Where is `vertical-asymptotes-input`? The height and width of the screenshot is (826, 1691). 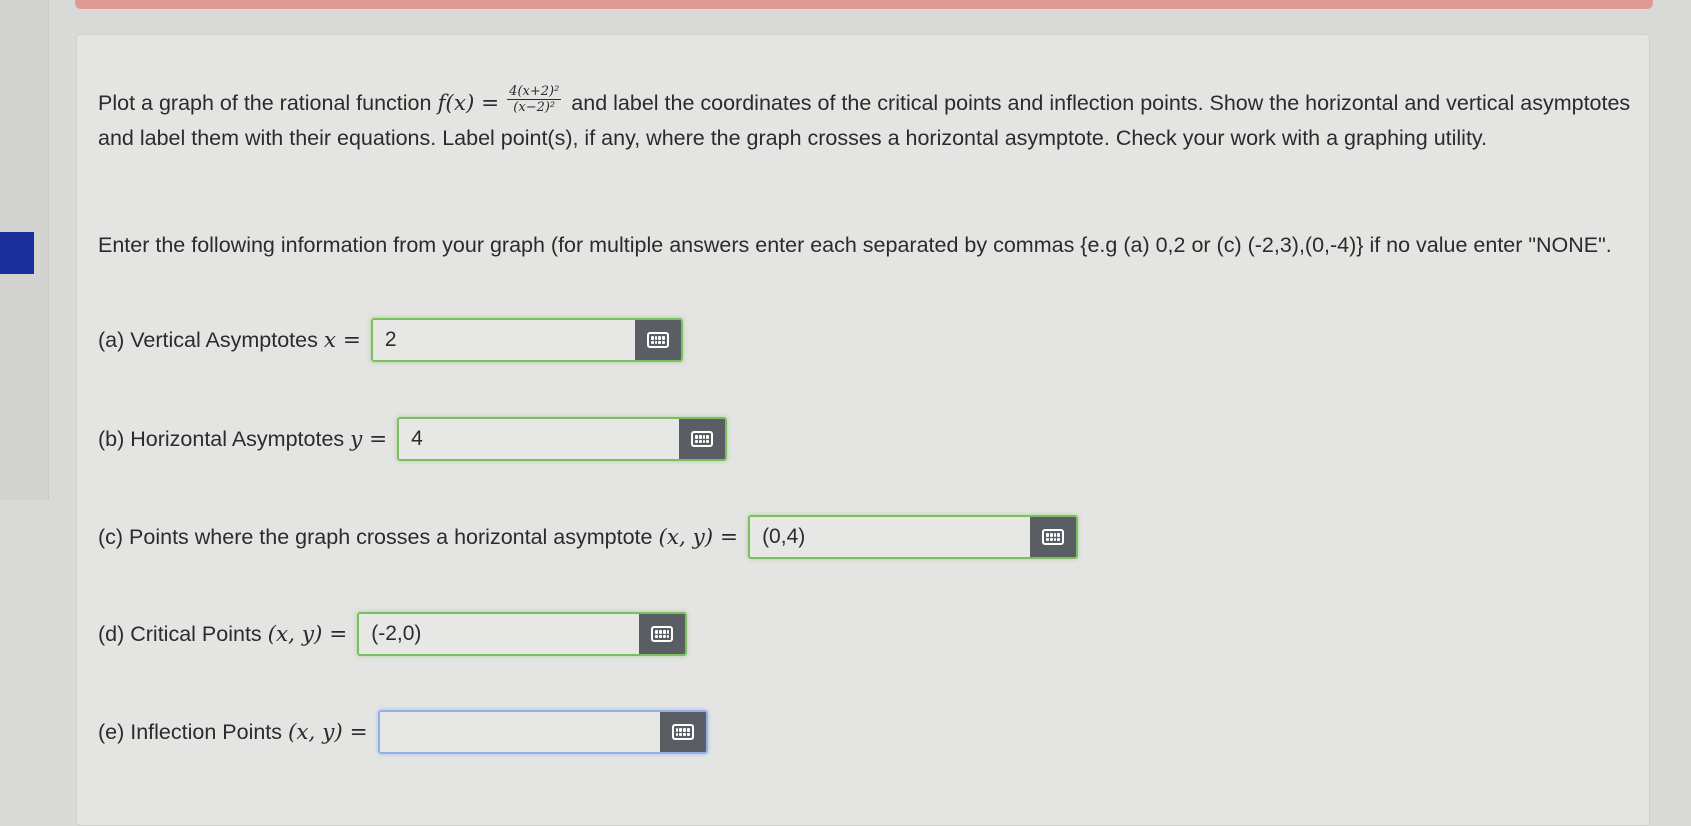 vertical-asymptotes-input is located at coordinates (503, 340).